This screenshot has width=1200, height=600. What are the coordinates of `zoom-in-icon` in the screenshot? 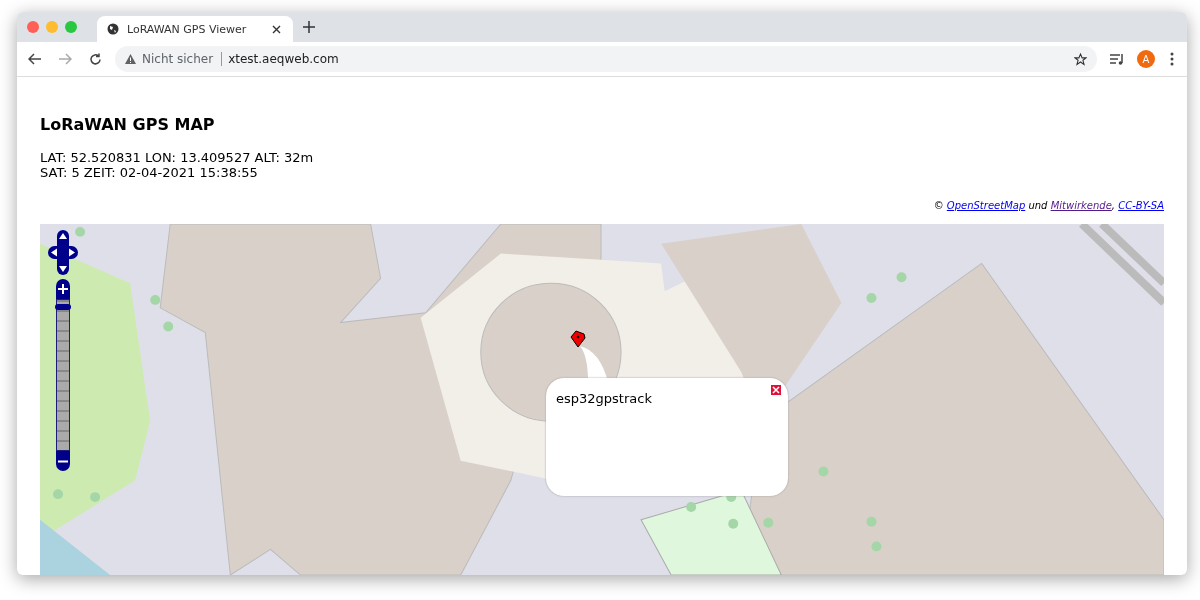 It's located at (63, 289).